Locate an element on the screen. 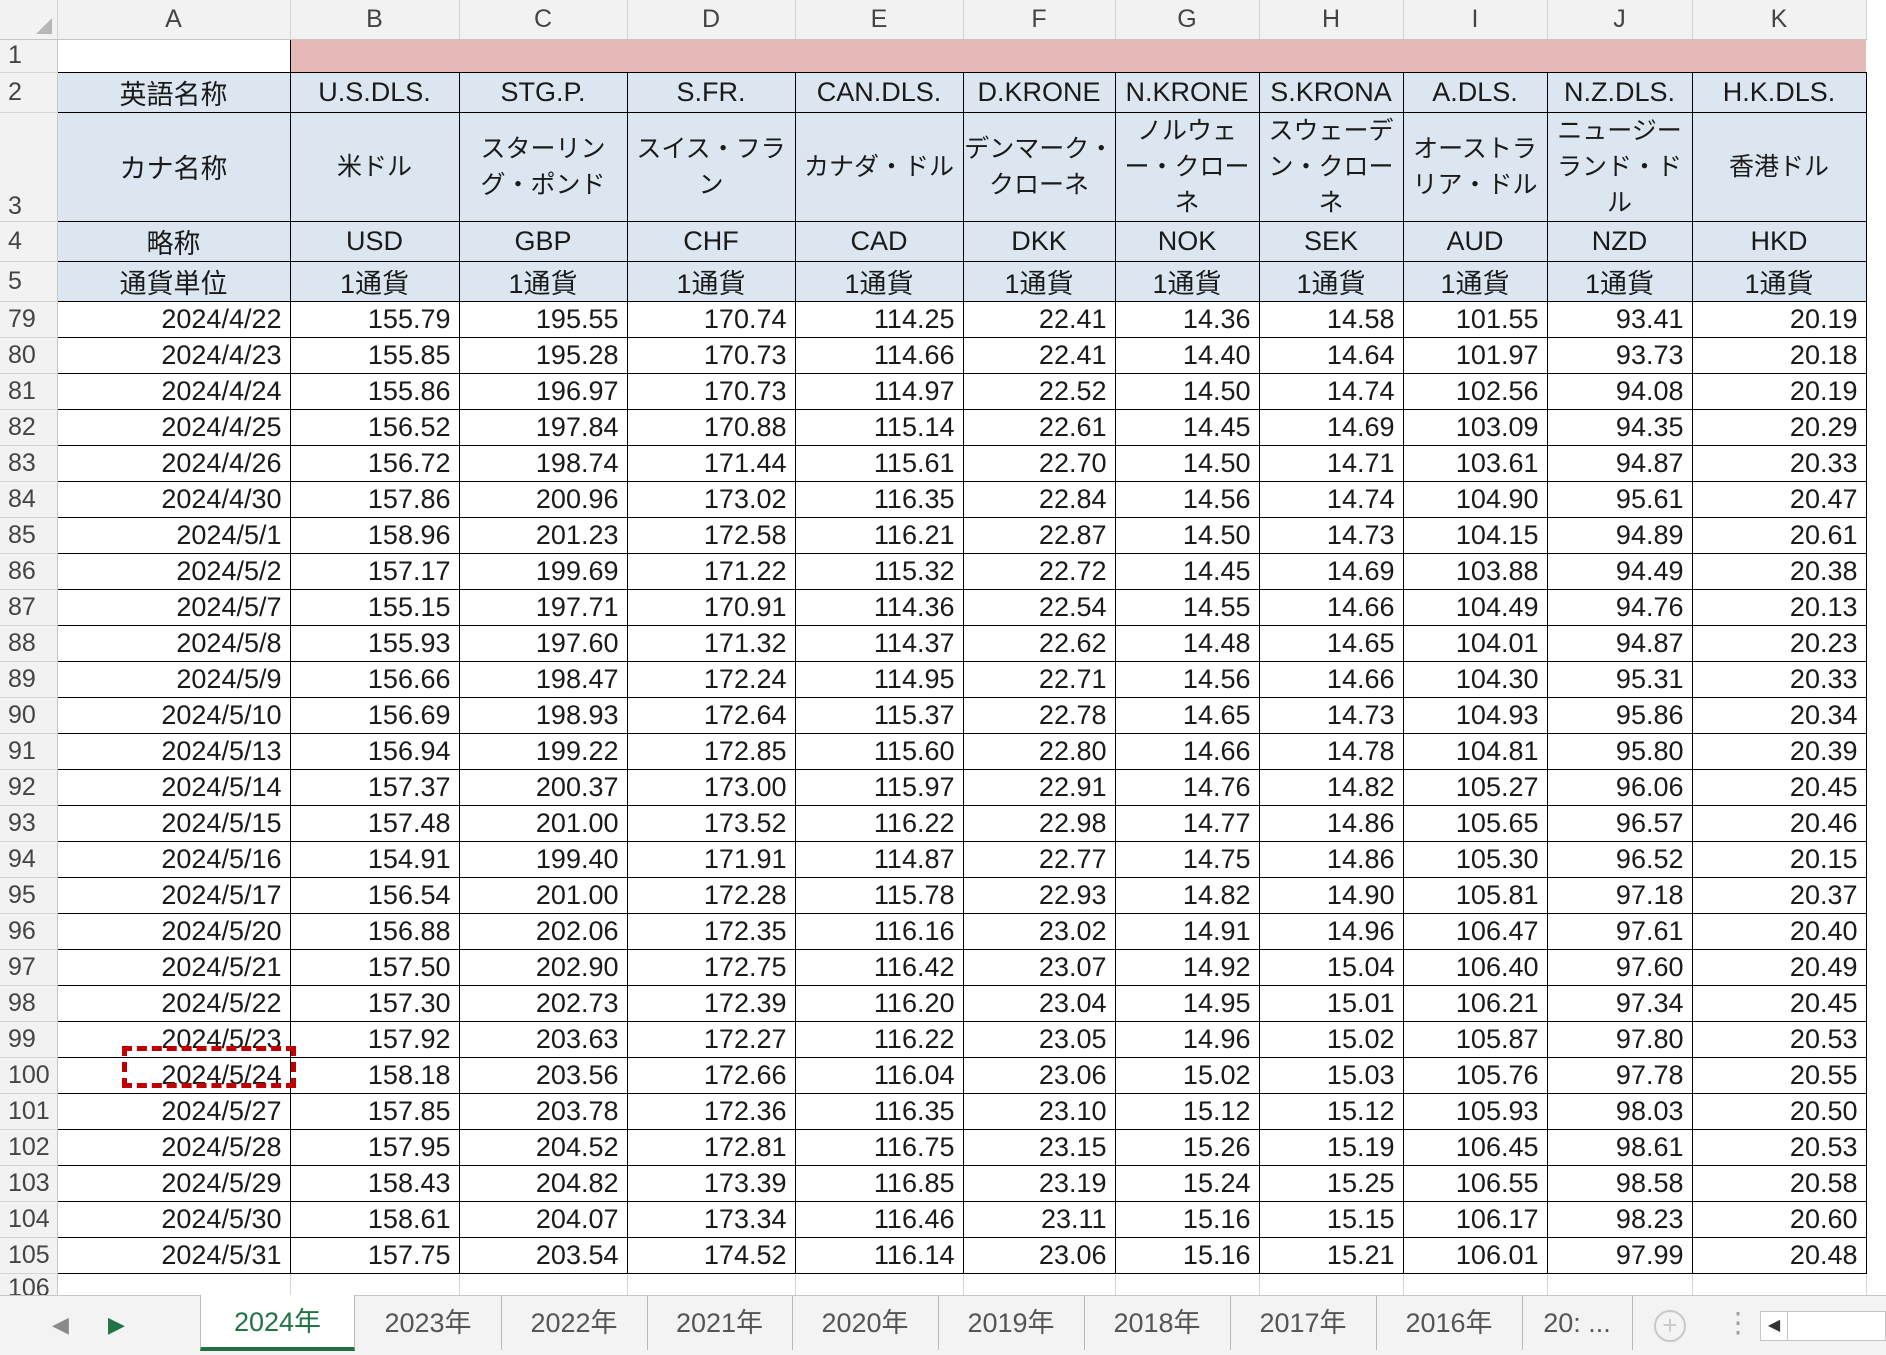  header-value-cell: SEK is located at coordinates (1331, 241).